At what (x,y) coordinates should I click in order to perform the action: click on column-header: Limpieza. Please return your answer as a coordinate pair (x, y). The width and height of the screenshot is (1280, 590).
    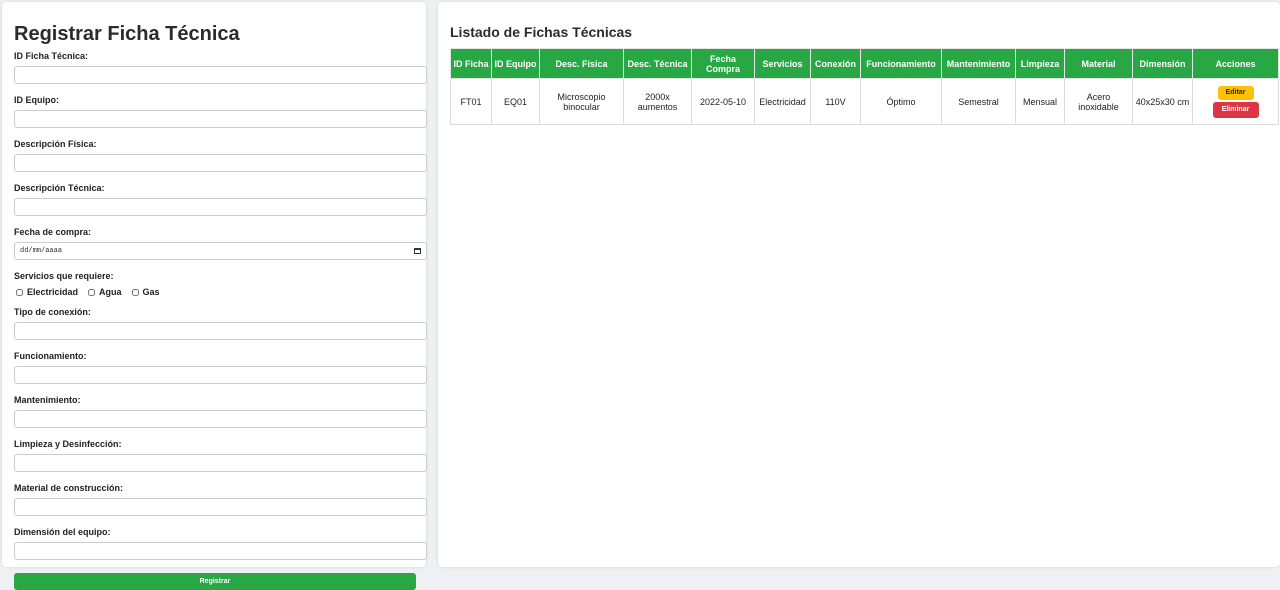
    Looking at the image, I should click on (1040, 63).